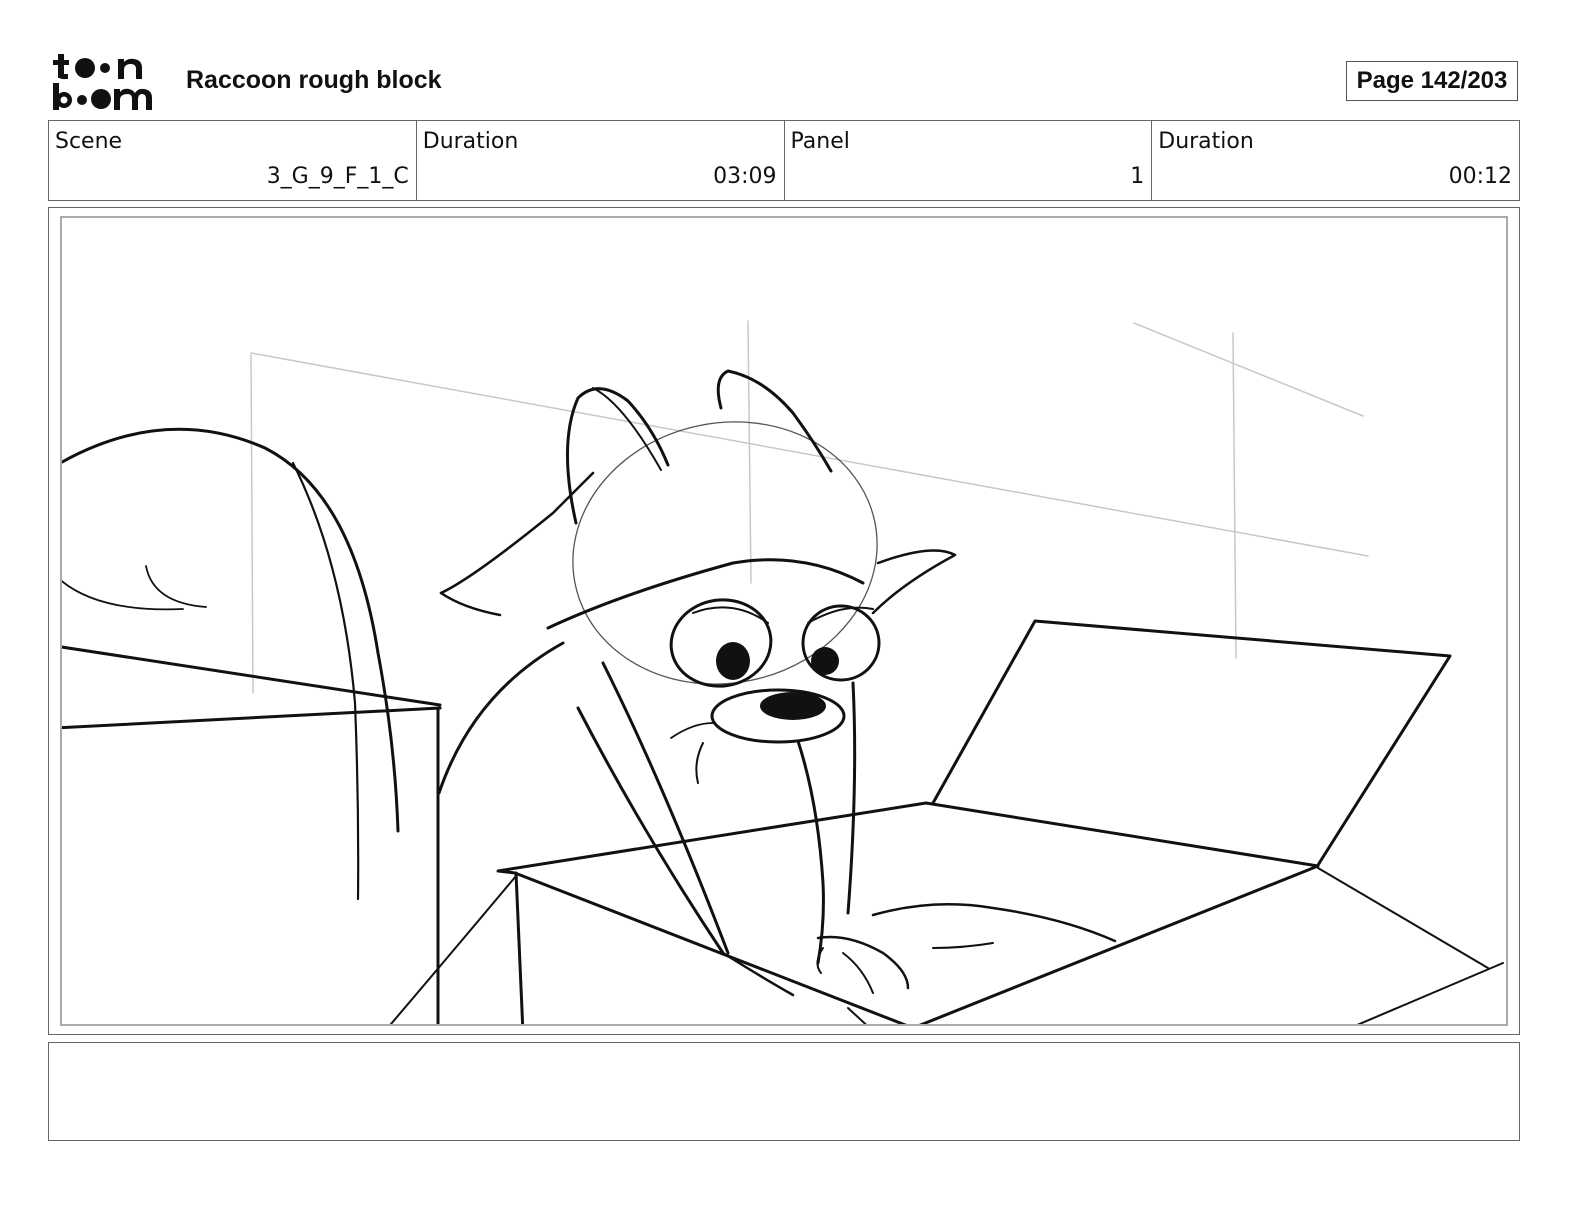 The width and height of the screenshot is (1584, 1224). Describe the element at coordinates (337, 176) in the screenshot. I see `scene-value: 3_G_9_F_1_C` at that location.